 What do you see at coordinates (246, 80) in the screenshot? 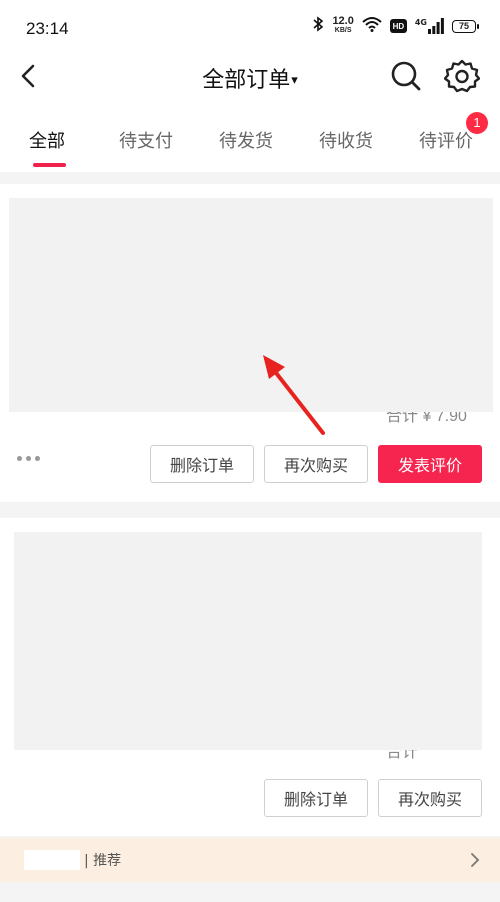
I see `page-title-text: 全部订单` at bounding box center [246, 80].